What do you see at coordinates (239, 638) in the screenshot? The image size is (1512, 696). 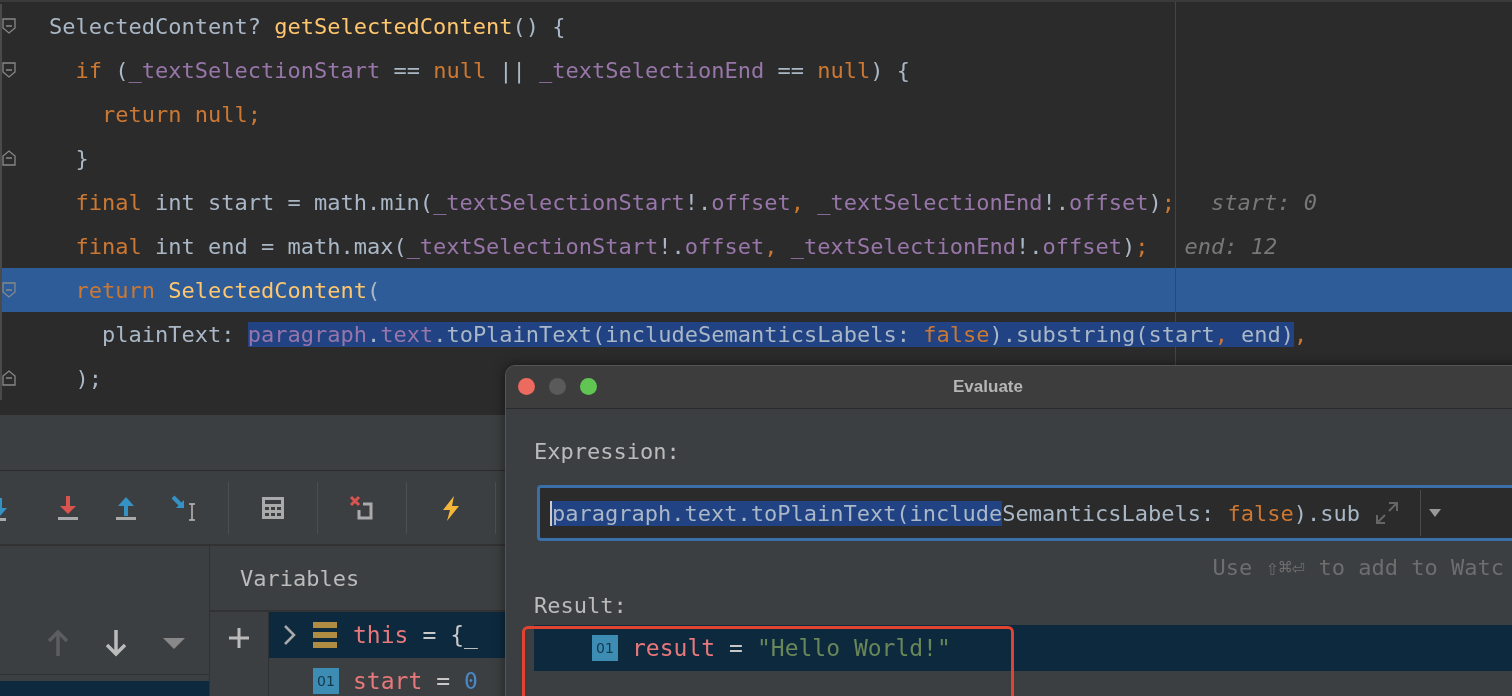 I see `plus-icon` at bounding box center [239, 638].